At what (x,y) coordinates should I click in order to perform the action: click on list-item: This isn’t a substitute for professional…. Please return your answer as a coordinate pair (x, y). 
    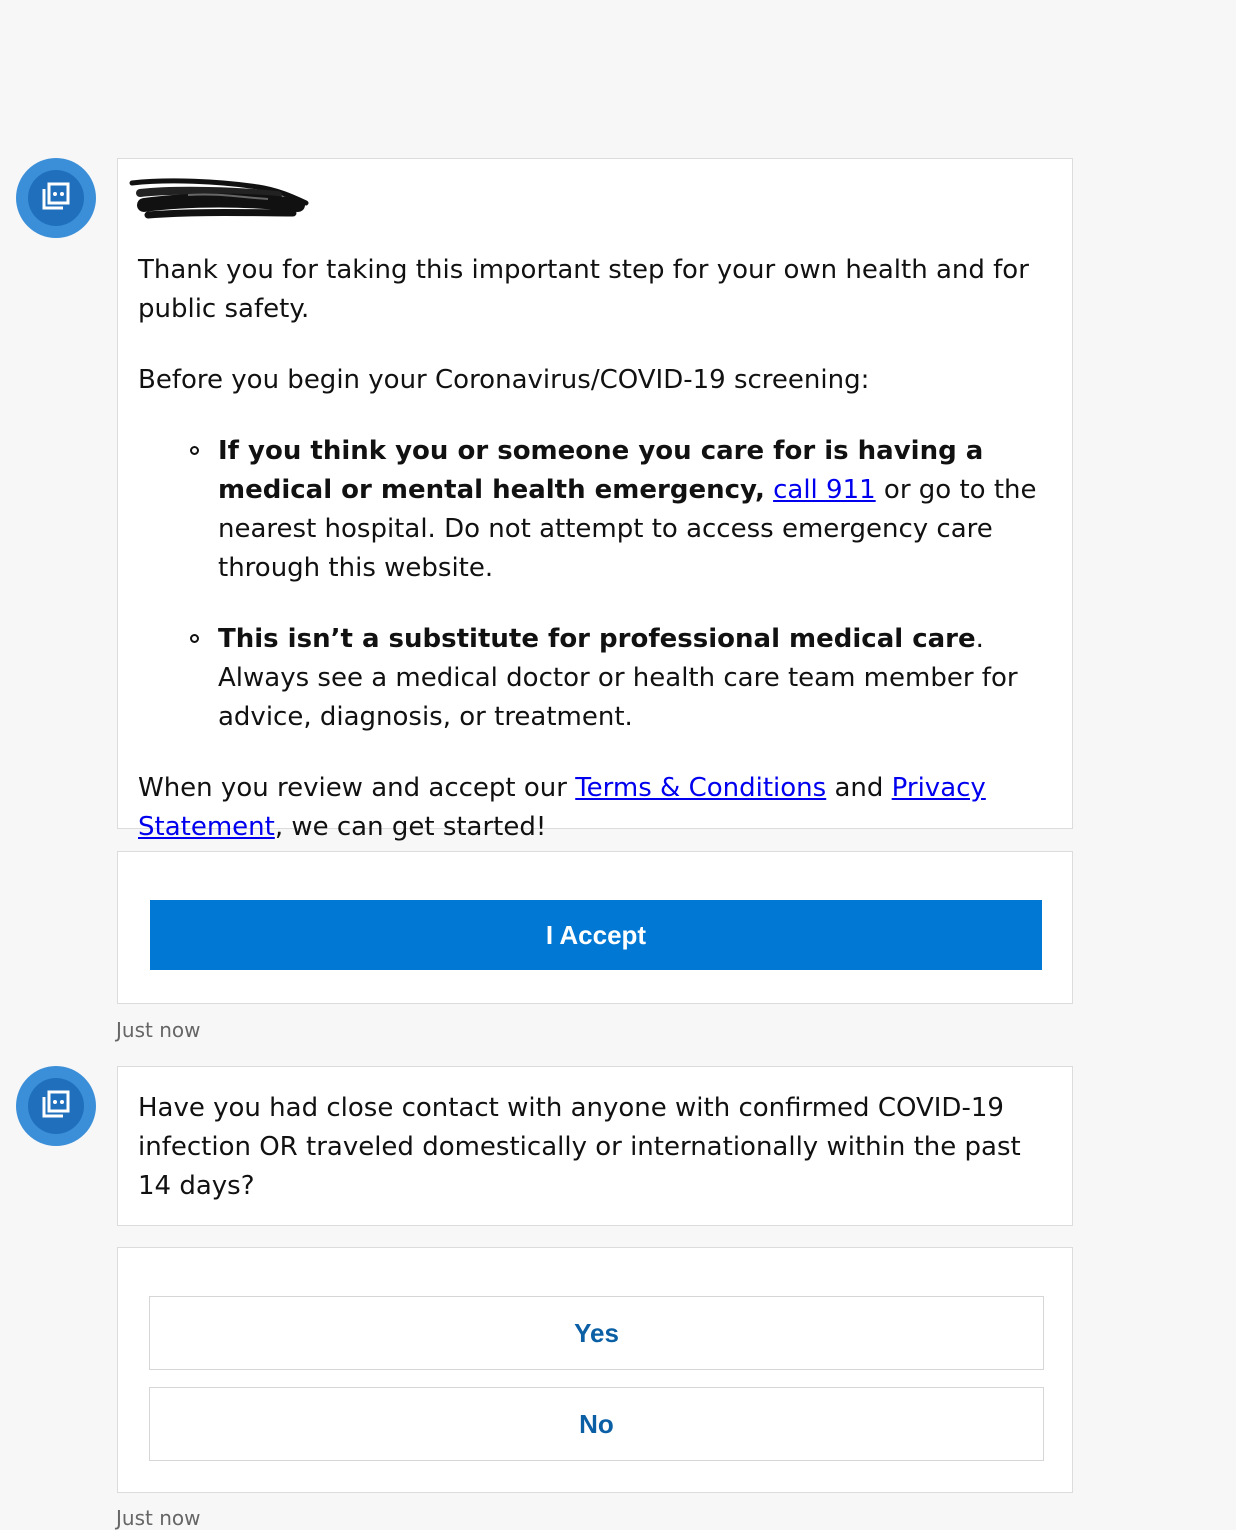
    Looking at the image, I should click on (595, 678).